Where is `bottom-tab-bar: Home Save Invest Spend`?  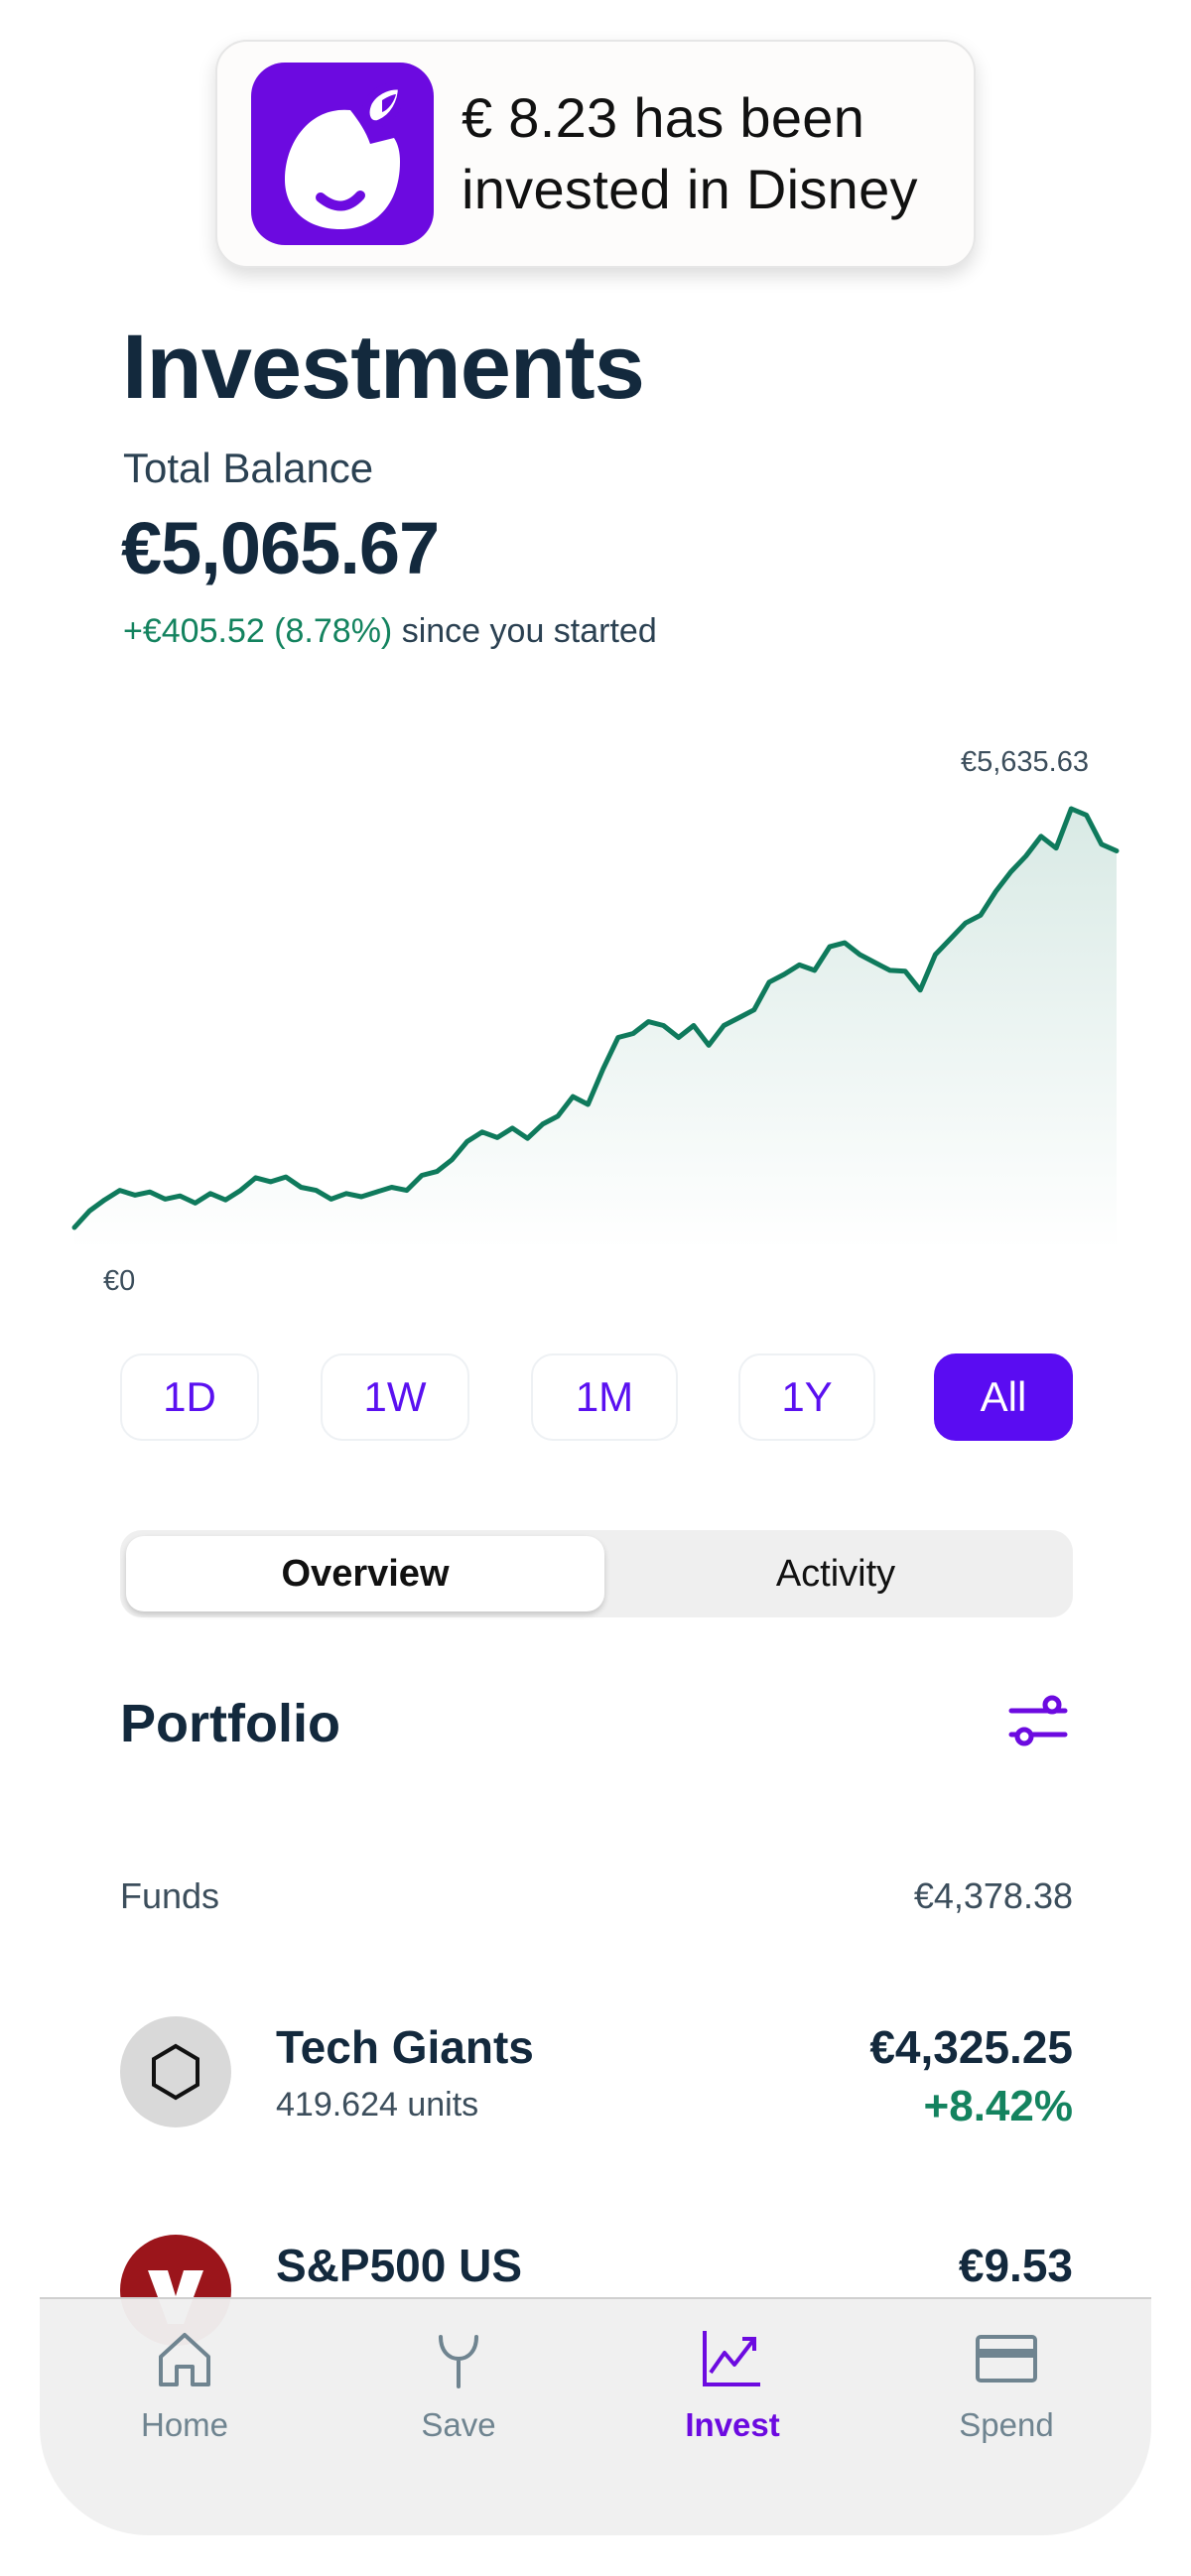 bottom-tab-bar: Home Save Invest Spend is located at coordinates (595, 2416).